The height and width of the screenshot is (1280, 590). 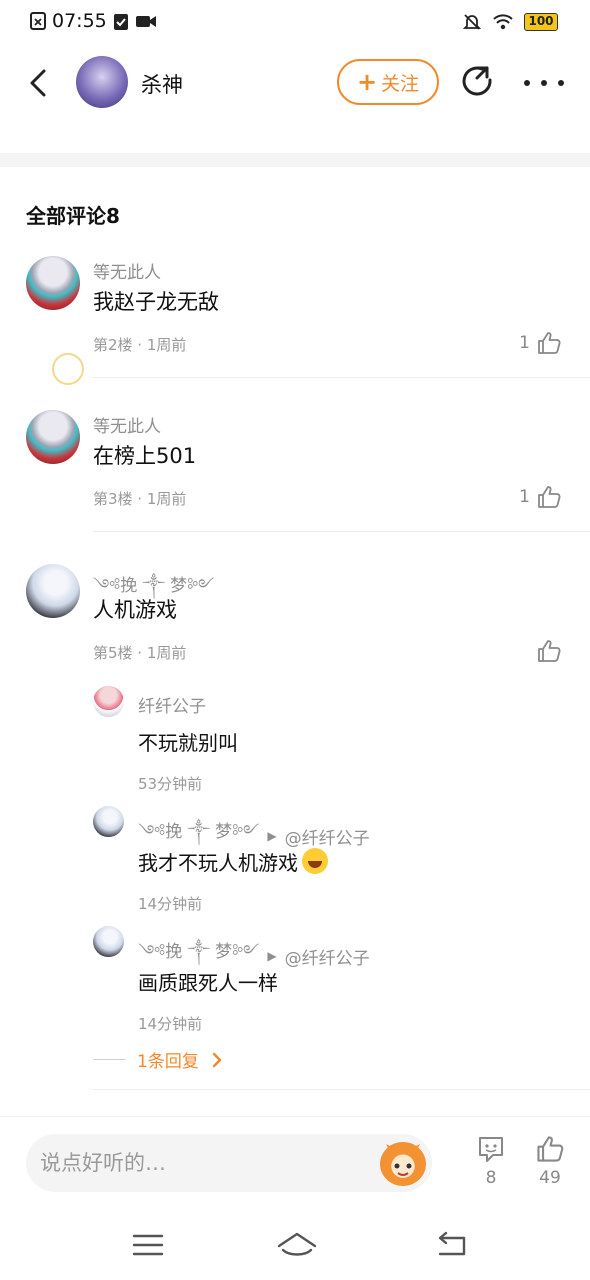 I want to click on more-options-icon, so click(x=544, y=83).